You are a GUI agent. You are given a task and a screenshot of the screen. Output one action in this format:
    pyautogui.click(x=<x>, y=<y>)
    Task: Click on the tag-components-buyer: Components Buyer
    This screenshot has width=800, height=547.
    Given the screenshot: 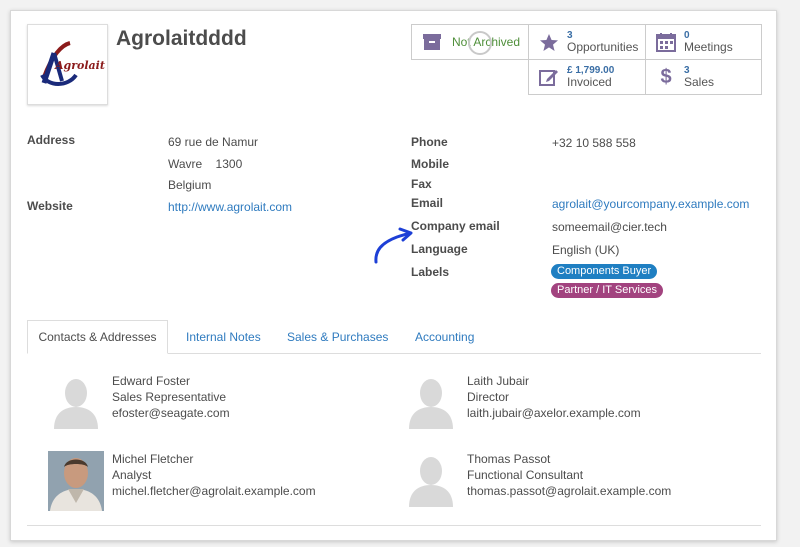 What is the action you would take?
    pyautogui.click(x=604, y=271)
    